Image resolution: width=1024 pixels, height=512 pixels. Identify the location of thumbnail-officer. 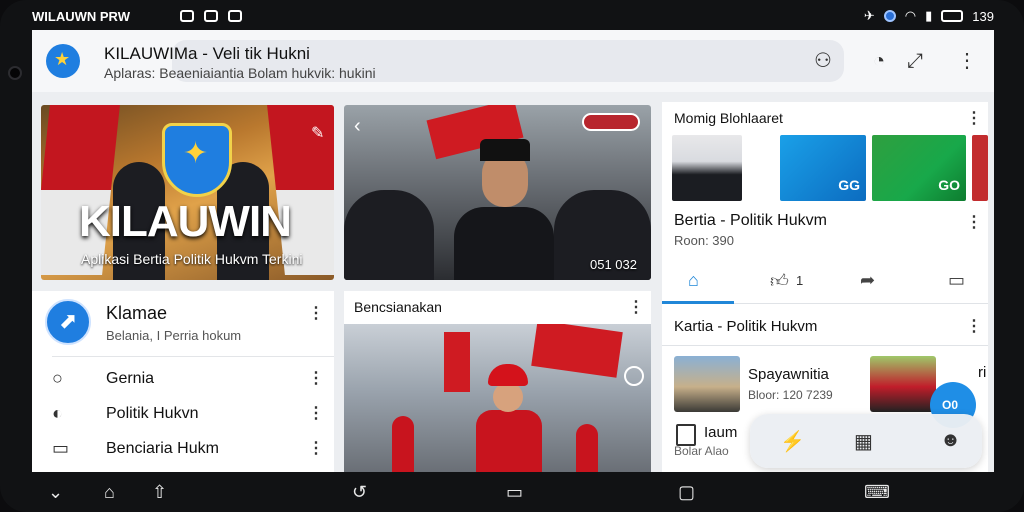
(707, 168).